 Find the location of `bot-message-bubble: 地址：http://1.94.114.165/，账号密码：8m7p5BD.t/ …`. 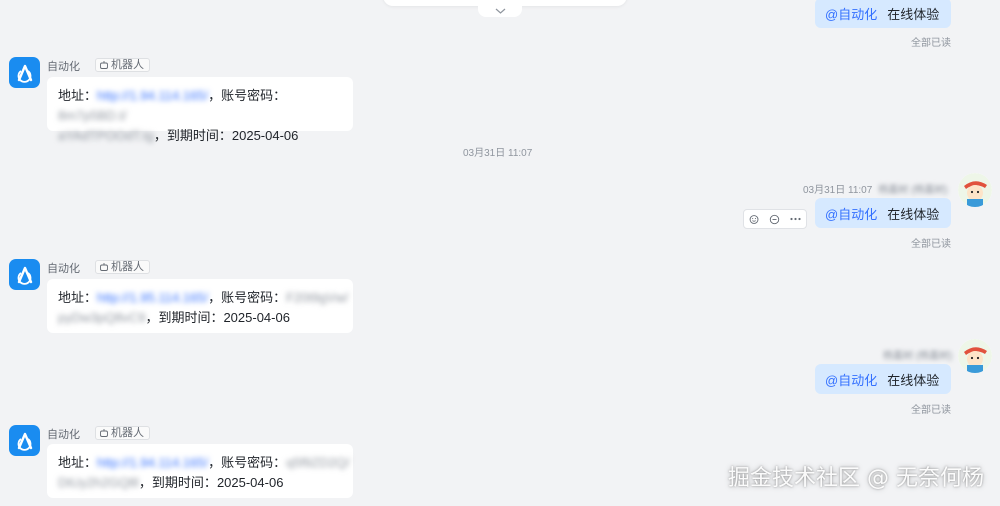

bot-message-bubble: 地址：http://1.94.114.165/，账号密码：8m7p5BD.t/ … is located at coordinates (200, 110).